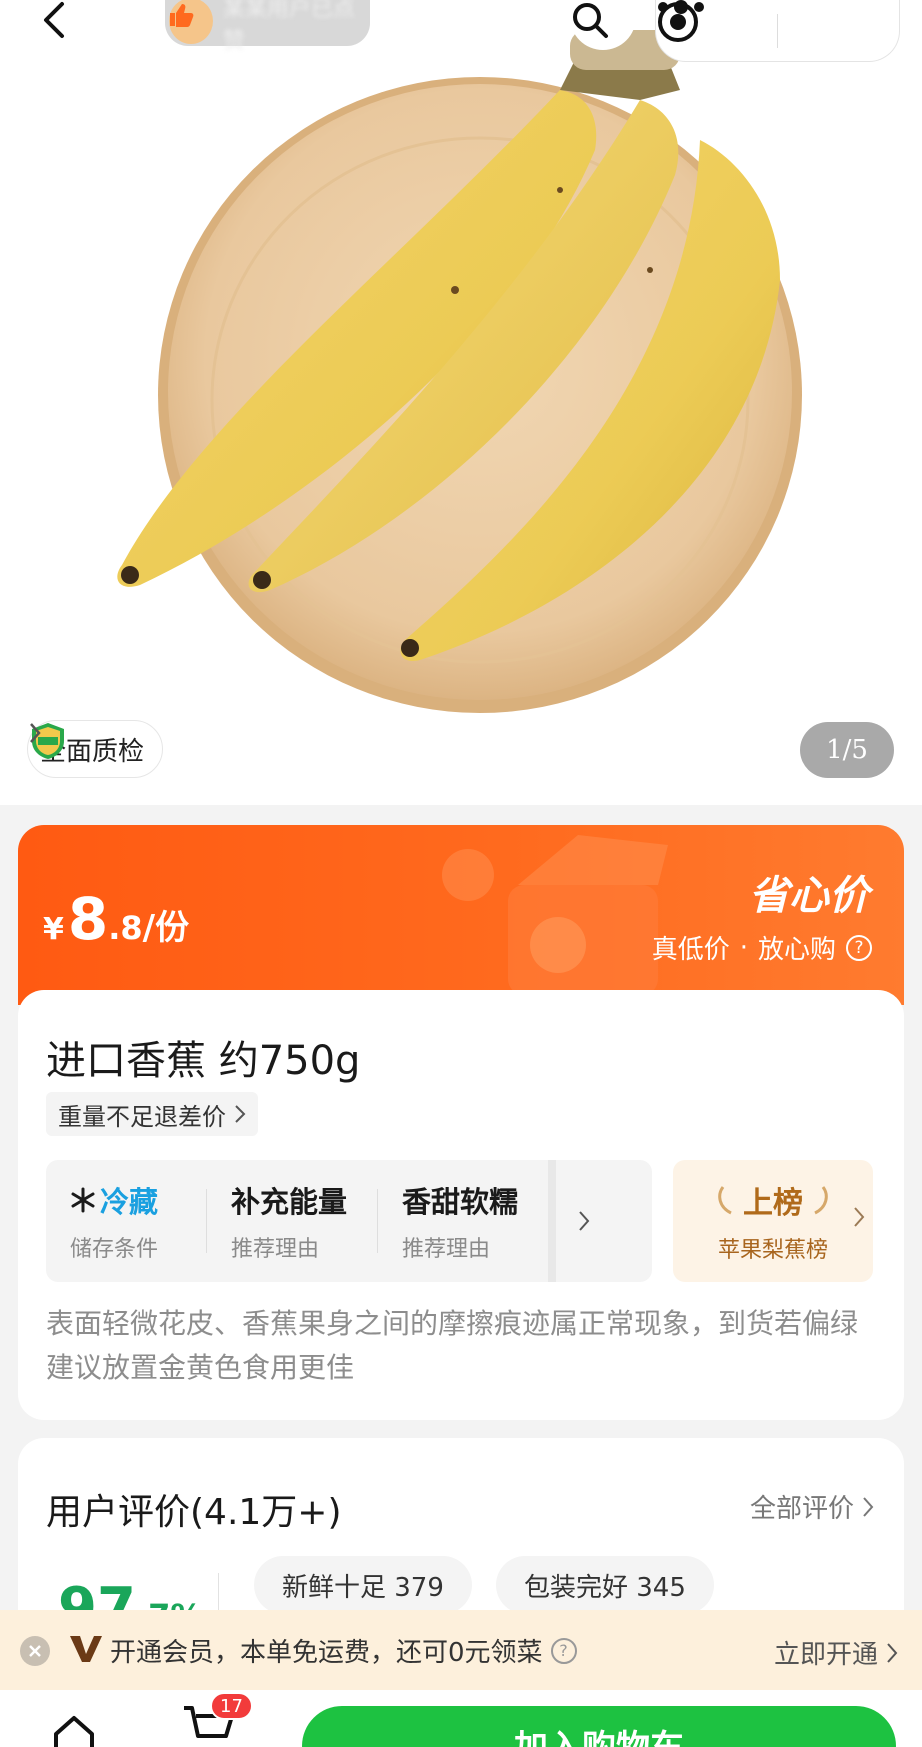  What do you see at coordinates (191, 22) in the screenshot?
I see `thumbs-up-icon` at bounding box center [191, 22].